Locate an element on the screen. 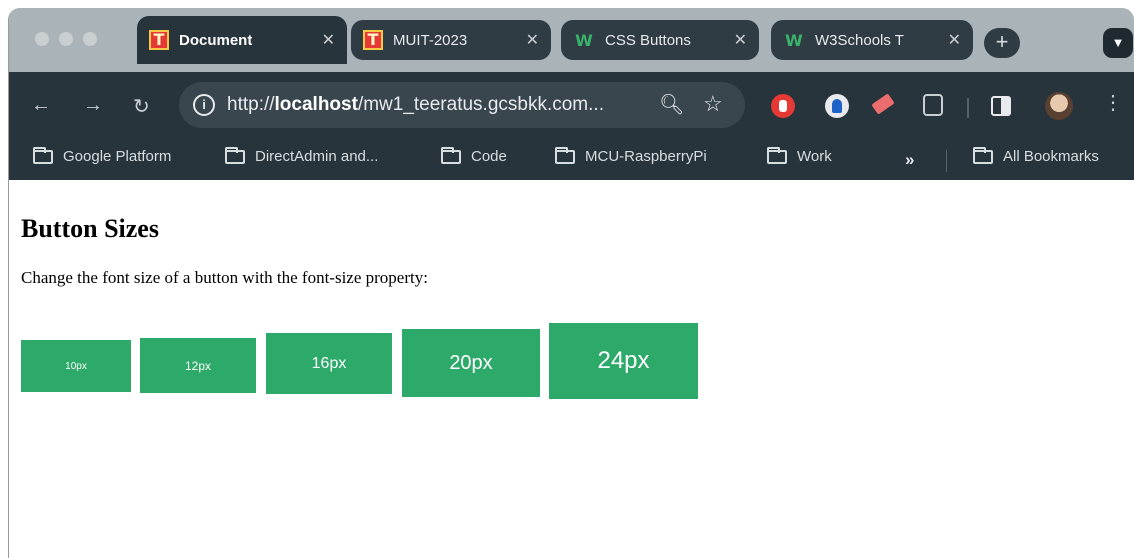 The height and width of the screenshot is (558, 1134). tab-document: T Document ✕ is located at coordinates (242, 40).